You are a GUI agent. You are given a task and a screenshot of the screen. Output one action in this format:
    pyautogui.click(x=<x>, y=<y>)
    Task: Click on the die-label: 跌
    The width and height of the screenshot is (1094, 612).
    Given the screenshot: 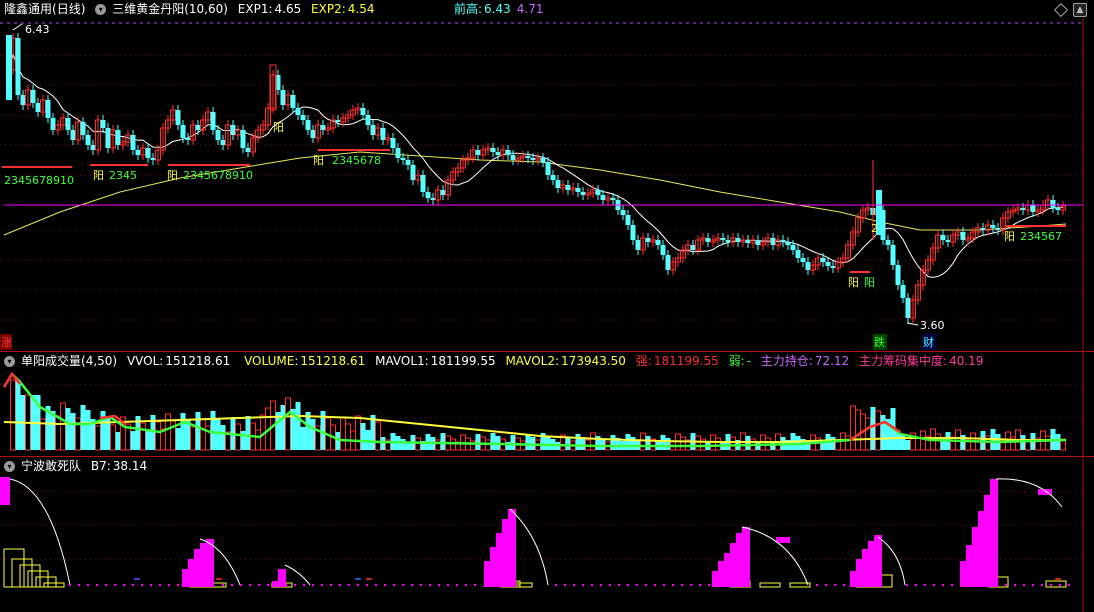 What is the action you would take?
    pyautogui.click(x=879, y=342)
    